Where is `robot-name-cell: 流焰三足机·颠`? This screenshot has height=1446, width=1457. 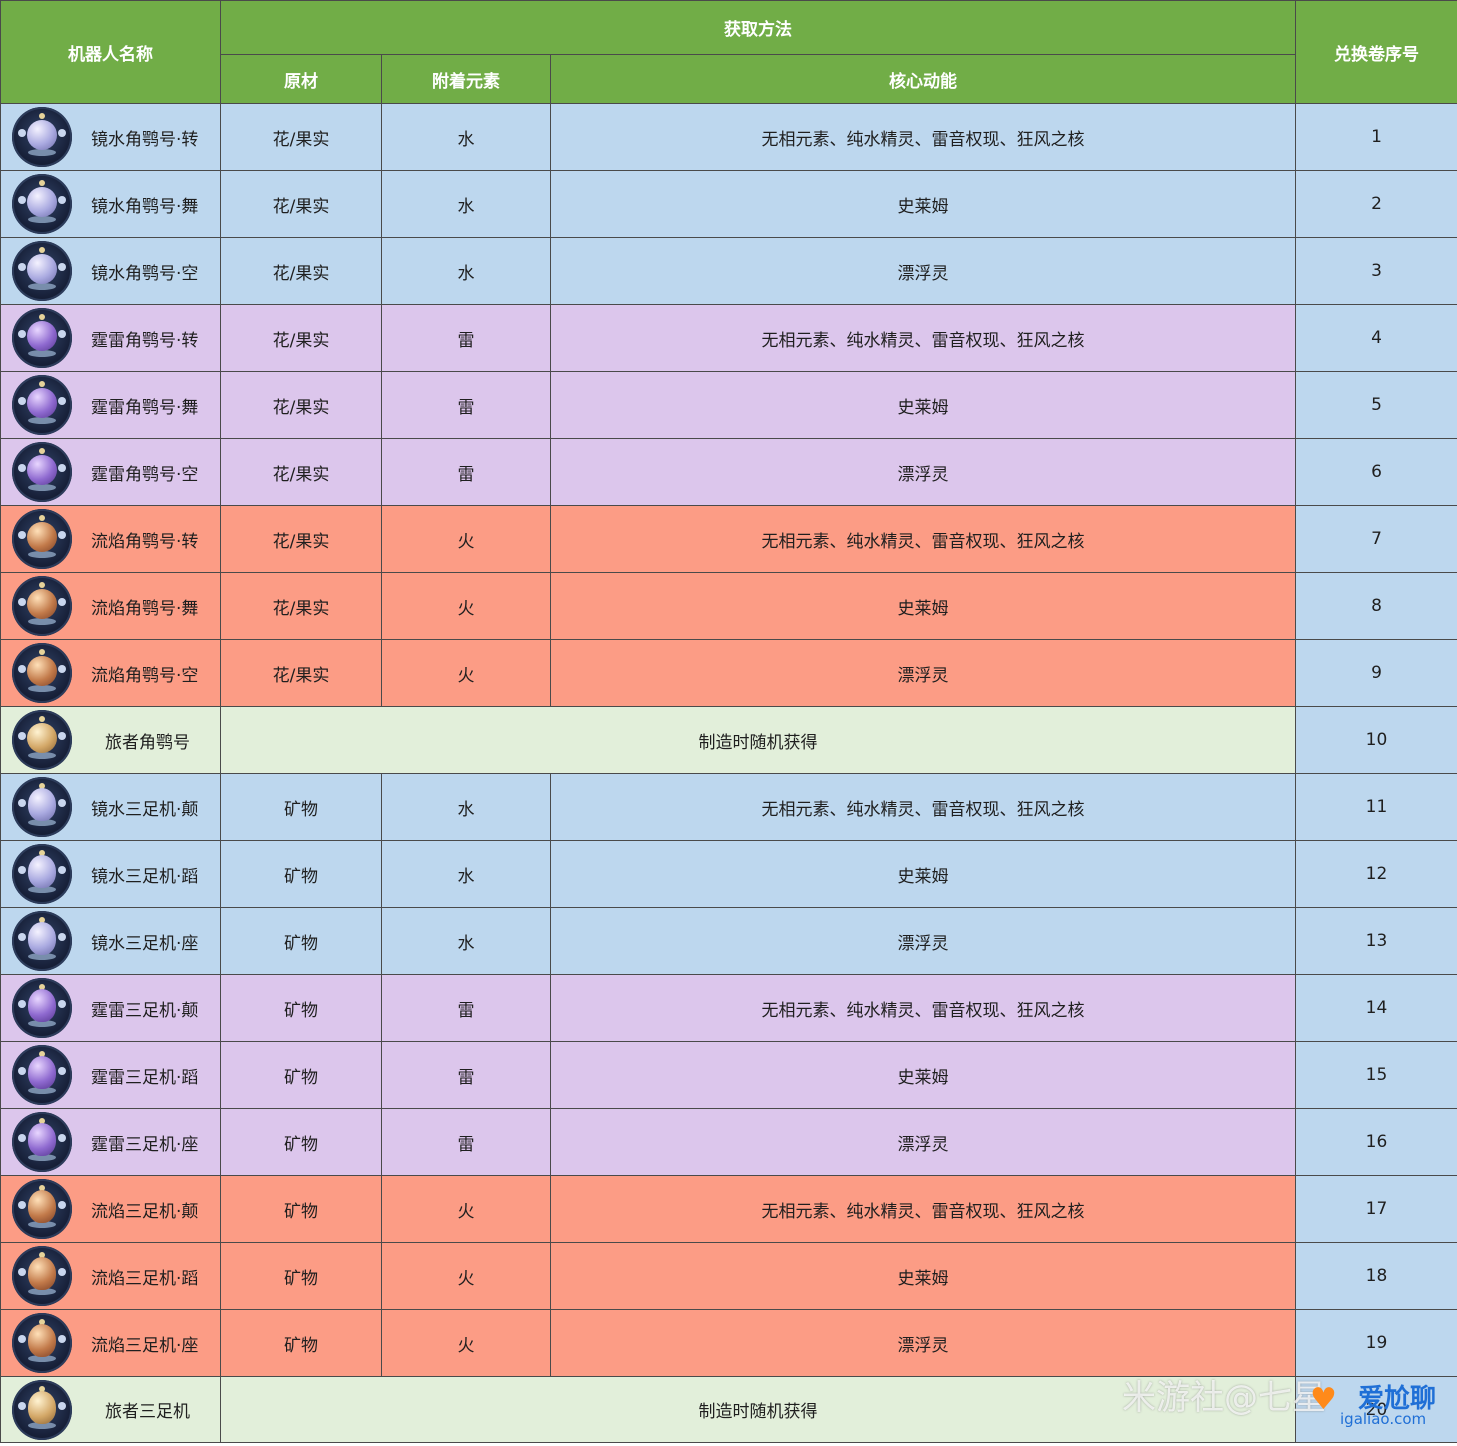 robot-name-cell: 流焰三足机·颠 is located at coordinates (110, 1209).